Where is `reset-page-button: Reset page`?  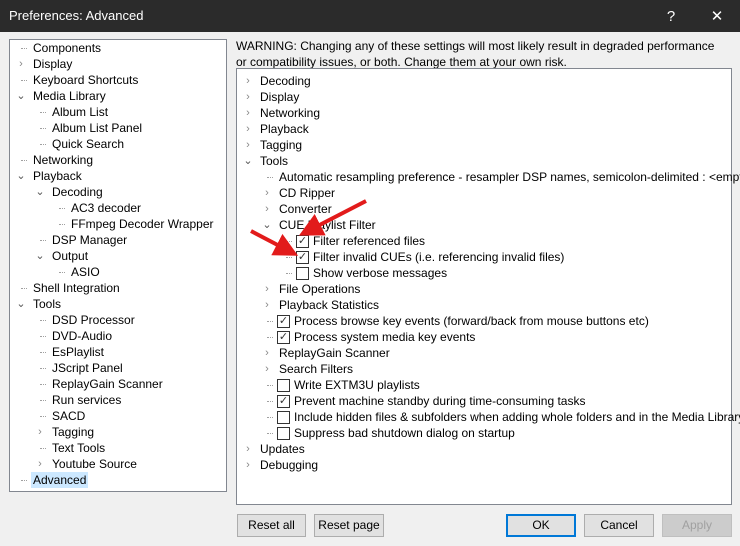 reset-page-button: Reset page is located at coordinates (349, 525).